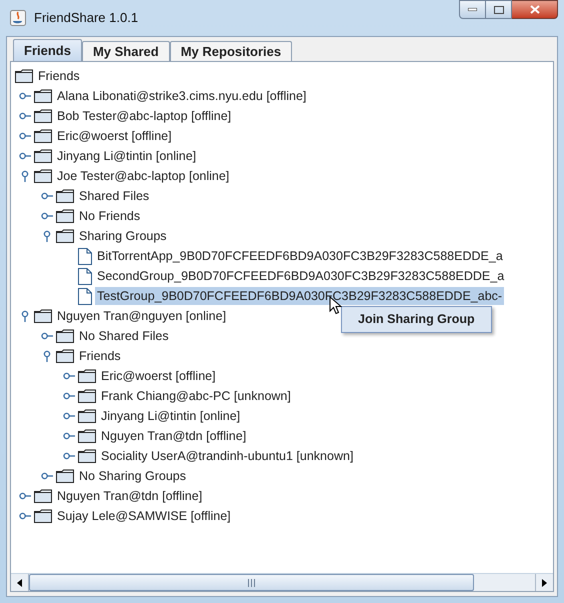 The height and width of the screenshot is (603, 564). Describe the element at coordinates (109, 216) in the screenshot. I see `tree-item: No Friends` at that location.